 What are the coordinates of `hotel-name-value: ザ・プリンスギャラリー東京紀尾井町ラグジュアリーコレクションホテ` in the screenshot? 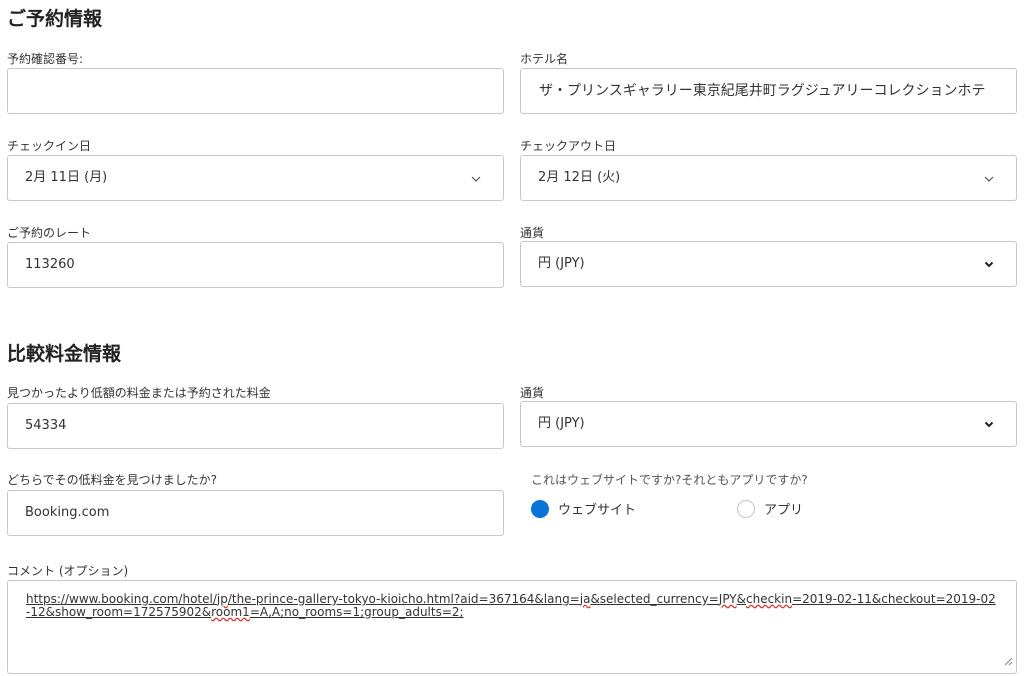 It's located at (762, 91).